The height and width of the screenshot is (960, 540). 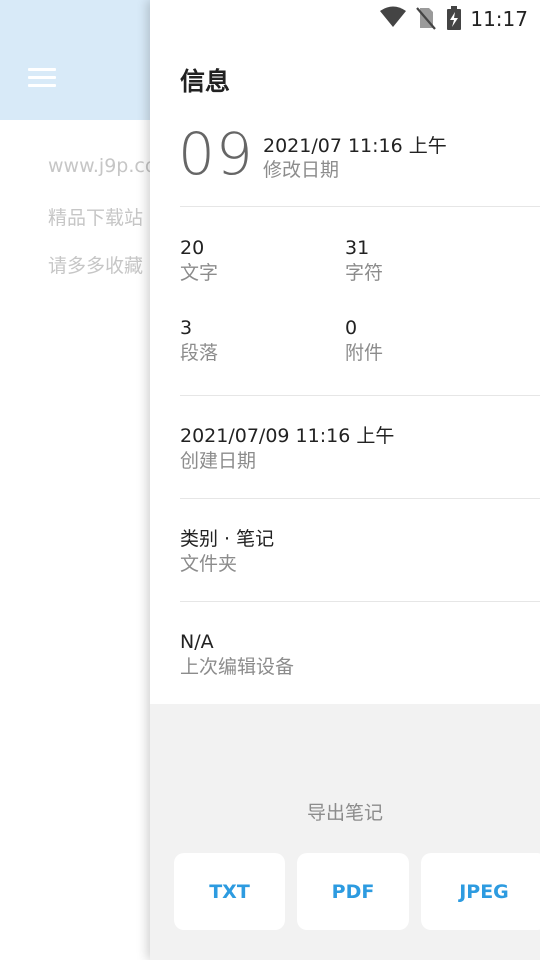 I want to click on background-note-line: www.j9p.co, so click(x=102, y=166).